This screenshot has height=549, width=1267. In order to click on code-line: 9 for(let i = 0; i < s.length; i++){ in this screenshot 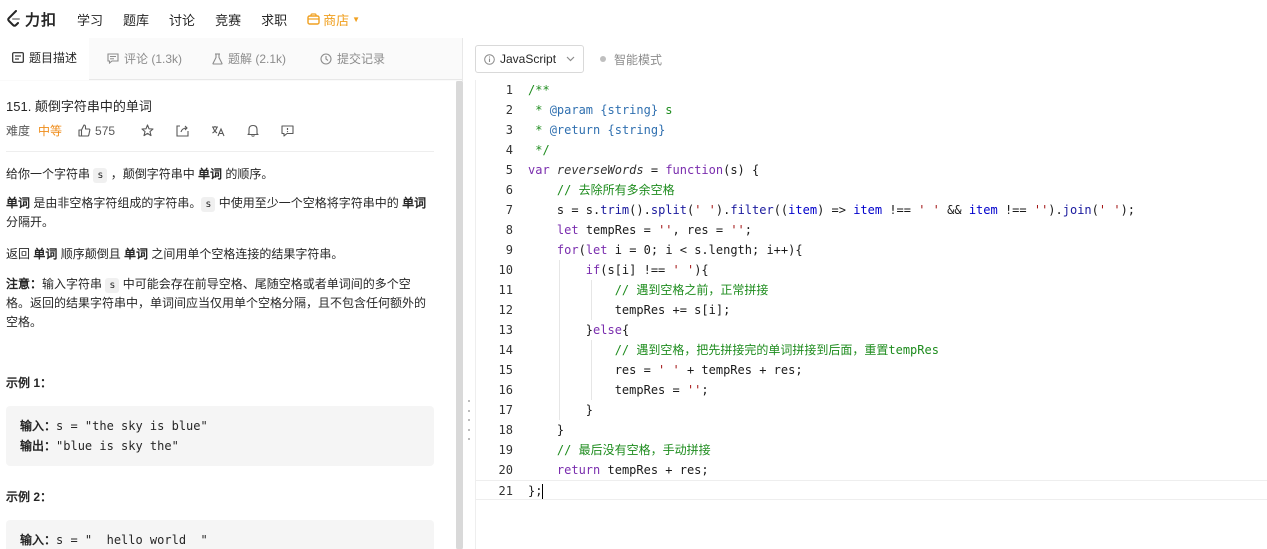, I will do `click(871, 250)`.